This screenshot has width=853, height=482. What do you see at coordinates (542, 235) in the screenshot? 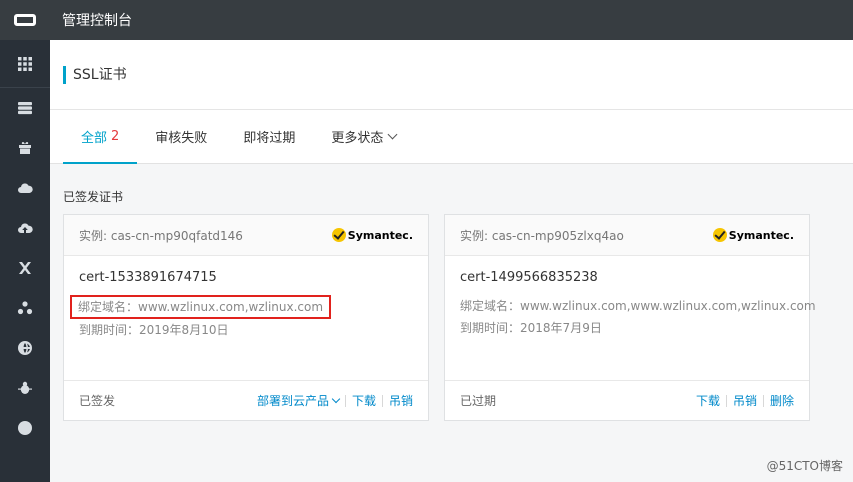
I see `instance-id: 实例: cas-cn-mp905zlxq4ao` at bounding box center [542, 235].